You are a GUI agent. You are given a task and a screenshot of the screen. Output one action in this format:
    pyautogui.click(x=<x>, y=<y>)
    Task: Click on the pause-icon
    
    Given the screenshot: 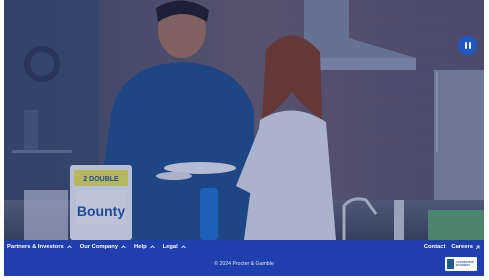 What is the action you would take?
    pyautogui.click(x=465, y=45)
    